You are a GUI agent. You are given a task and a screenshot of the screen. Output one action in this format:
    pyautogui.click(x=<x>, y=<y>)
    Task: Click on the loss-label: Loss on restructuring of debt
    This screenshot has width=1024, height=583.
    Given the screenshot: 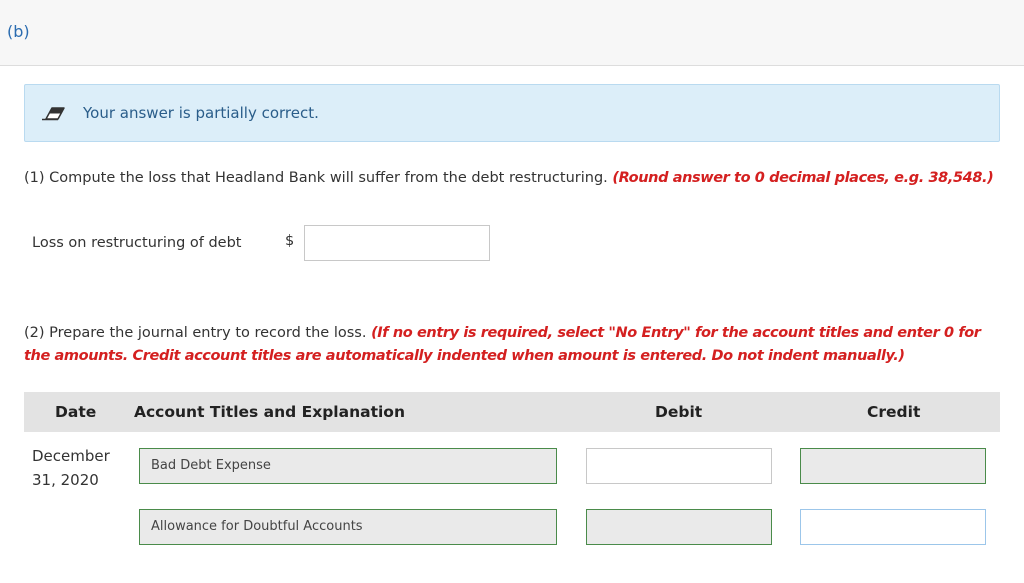 What is the action you would take?
    pyautogui.click(x=137, y=243)
    